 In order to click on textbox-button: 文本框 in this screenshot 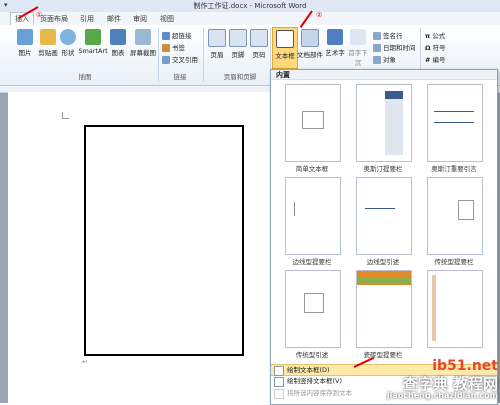, I will do `click(285, 48)`.